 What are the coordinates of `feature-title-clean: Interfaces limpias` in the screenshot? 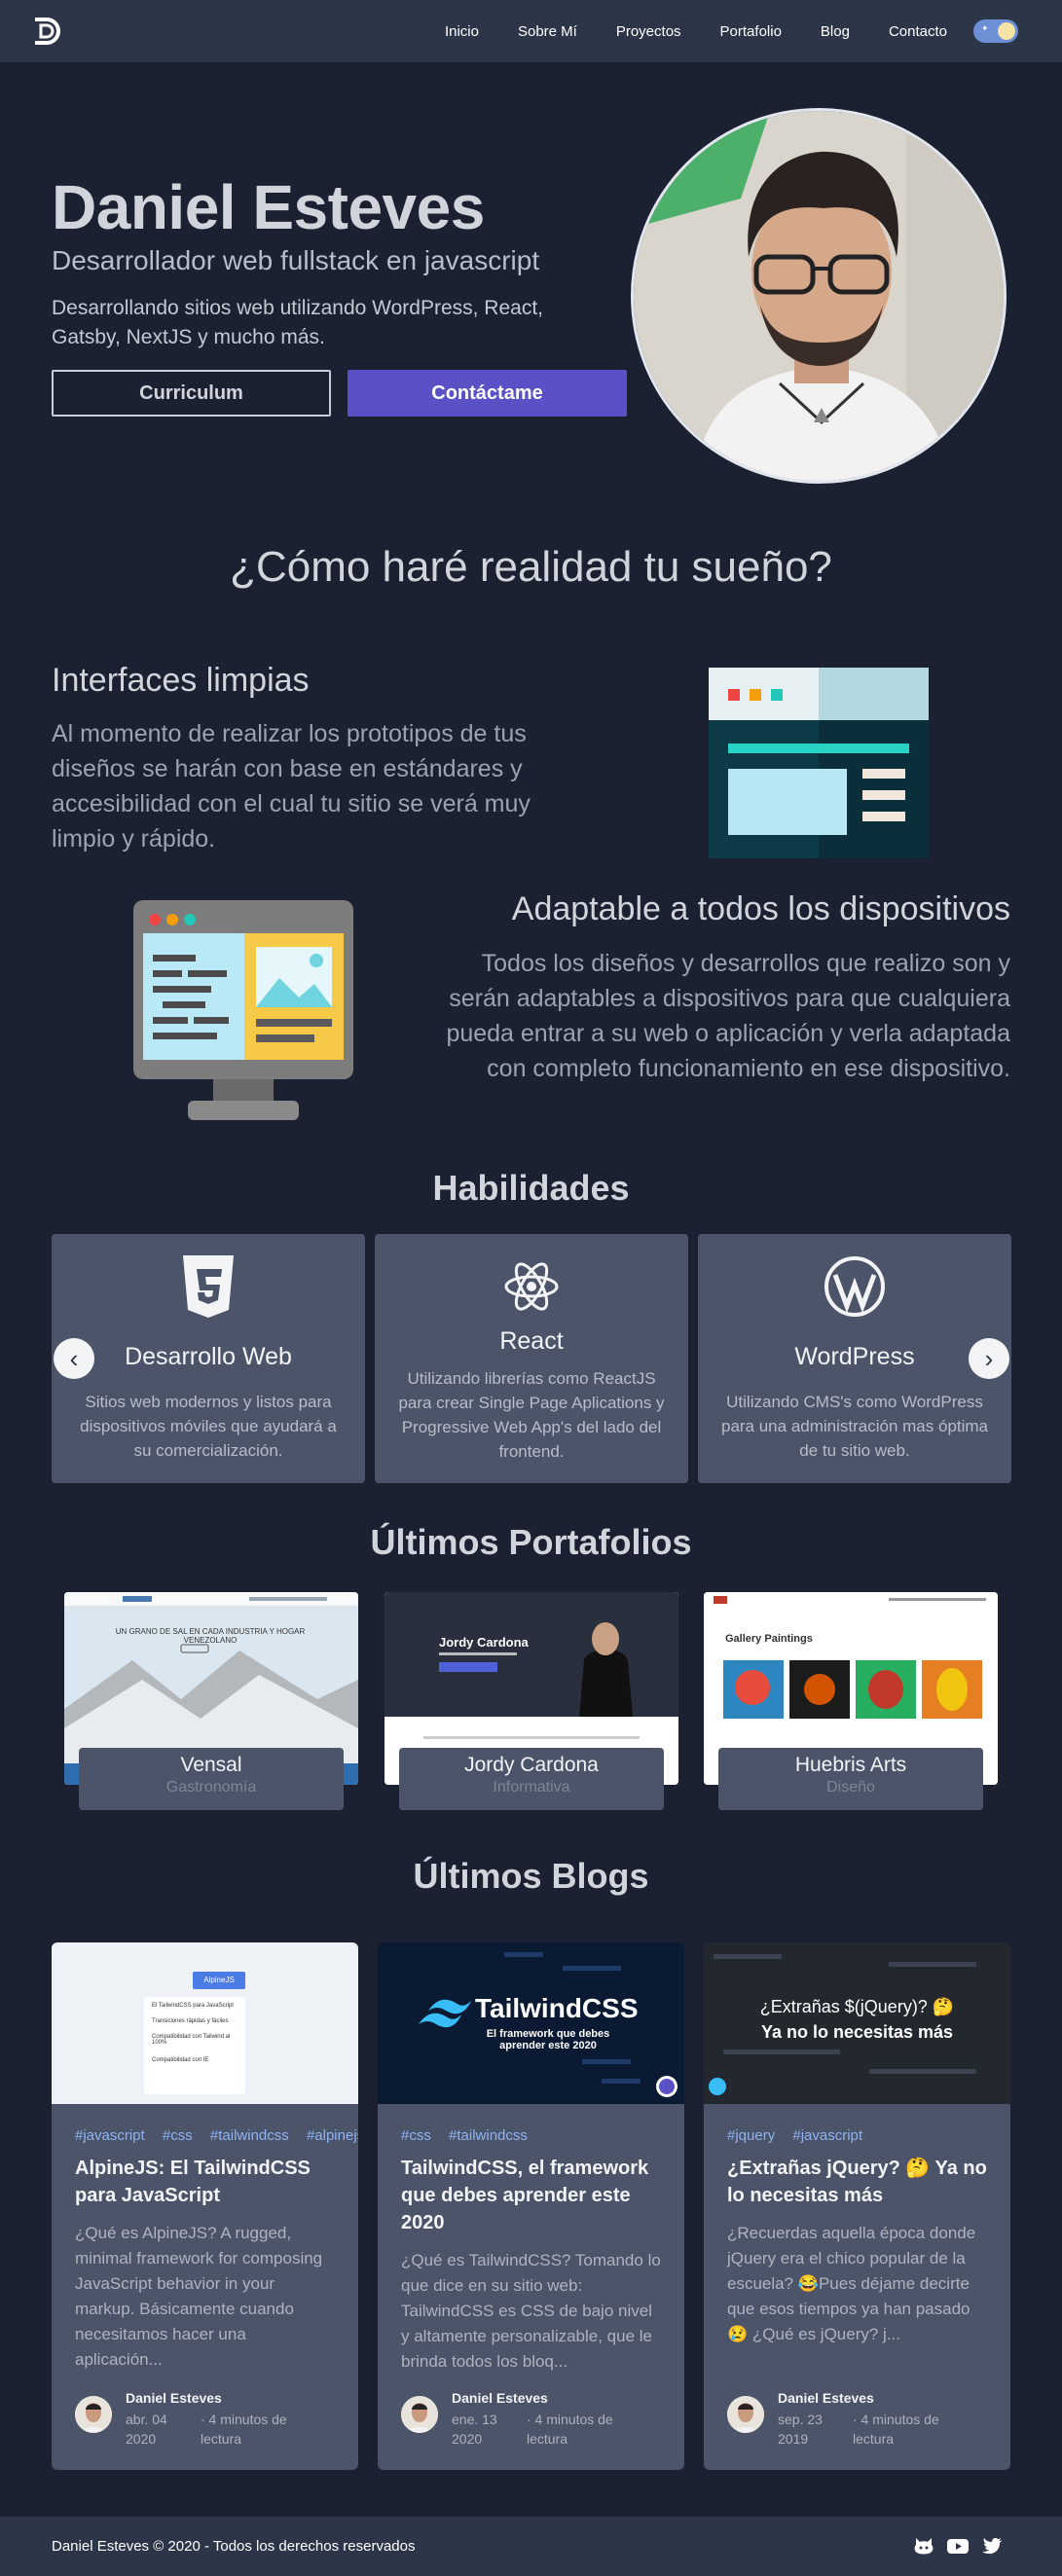 It's located at (181, 680).